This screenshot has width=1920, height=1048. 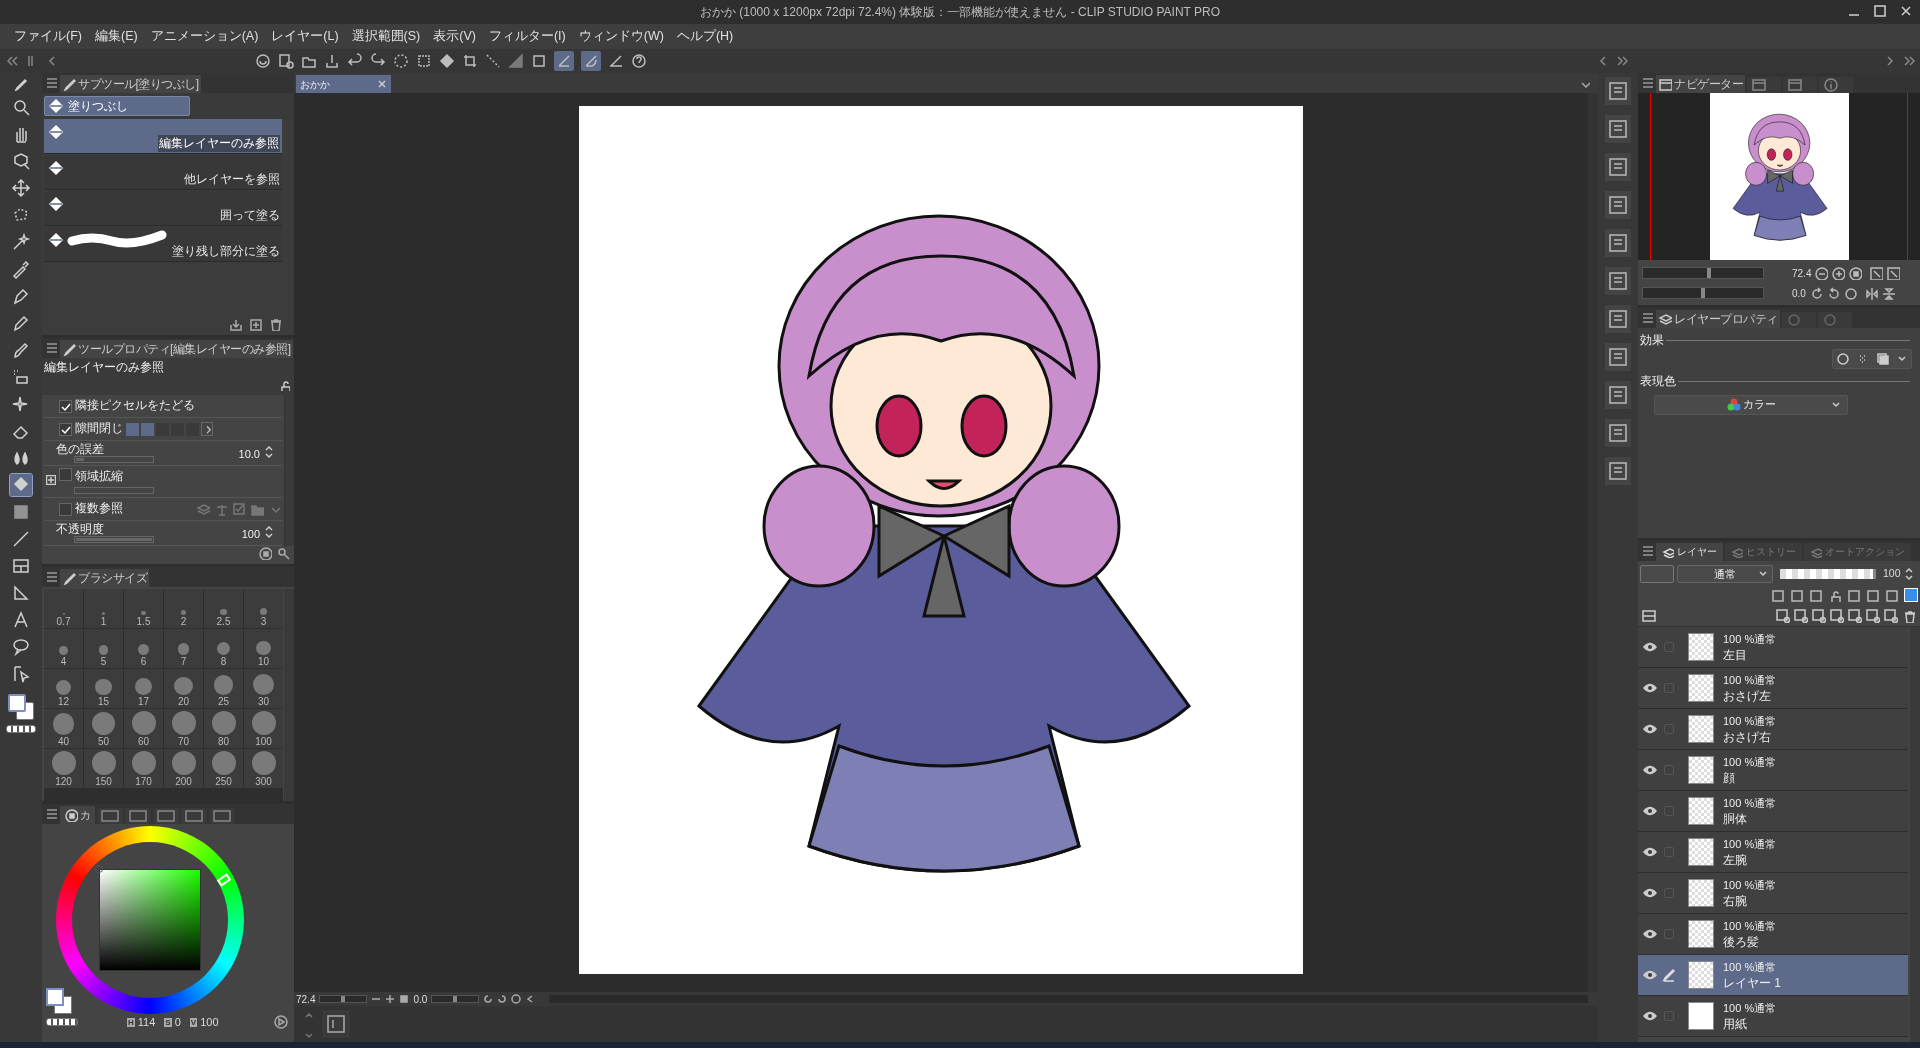 I want to click on brush-size-cell: 1.5, so click(x=143, y=608).